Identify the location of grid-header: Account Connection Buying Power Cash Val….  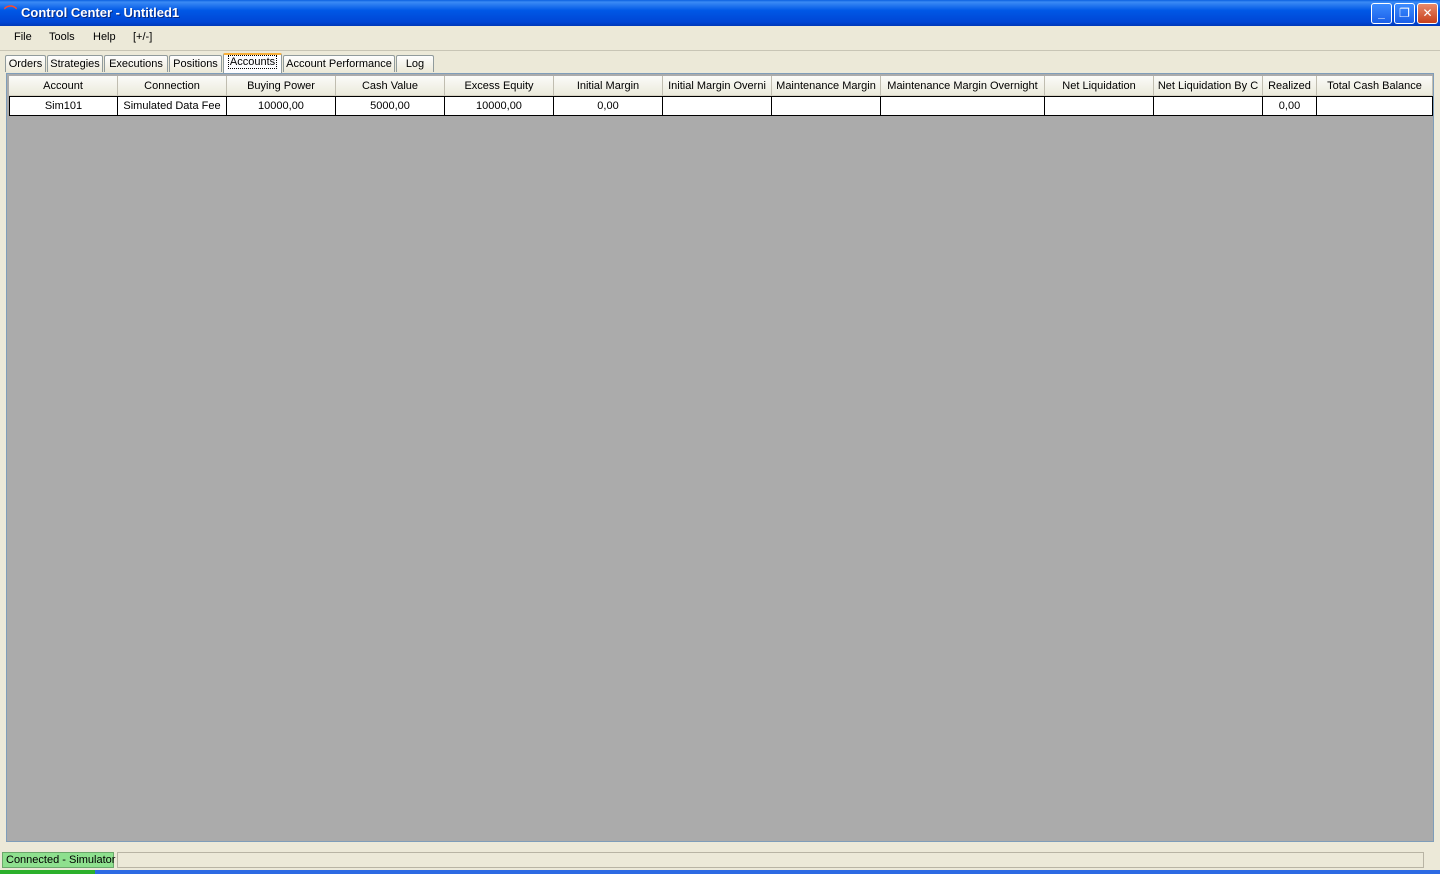
(721, 86).